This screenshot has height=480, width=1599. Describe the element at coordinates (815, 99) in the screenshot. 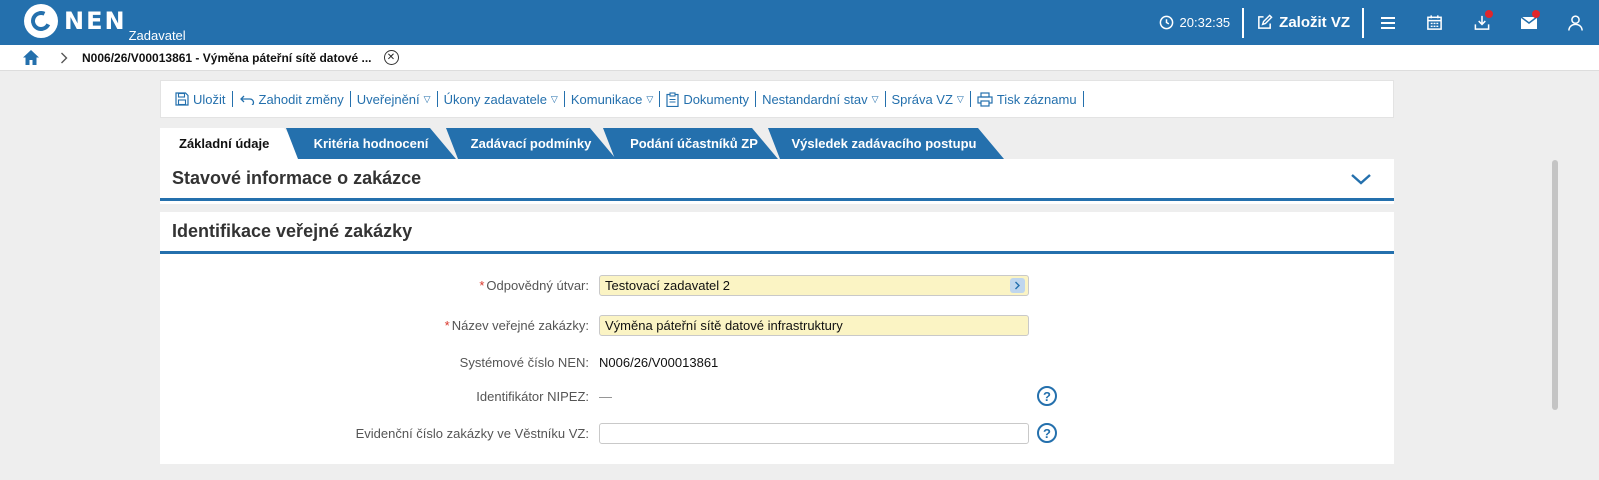

I see `nonstandard-state-label: Nestandardní stav` at that location.